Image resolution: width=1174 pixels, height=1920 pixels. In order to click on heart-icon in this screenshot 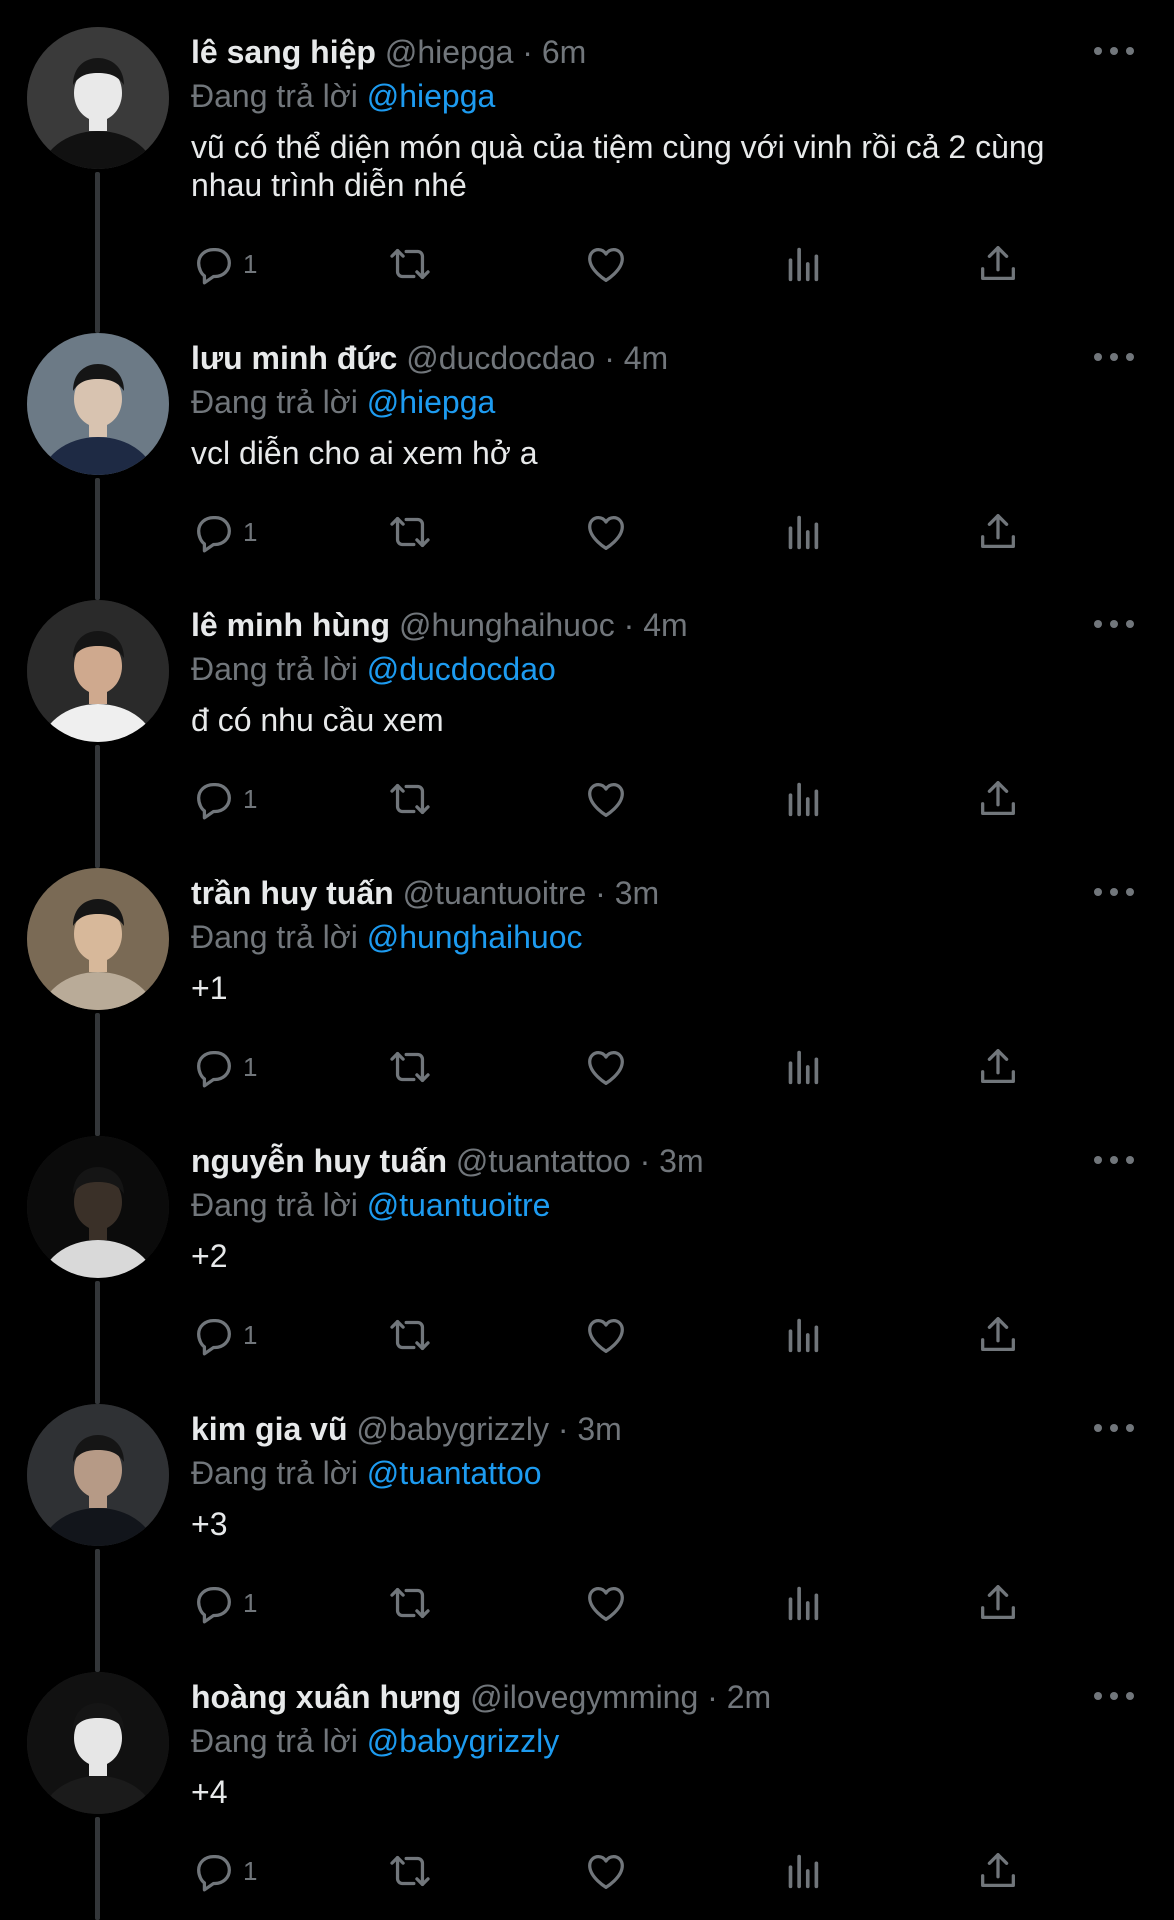, I will do `click(606, 799)`.